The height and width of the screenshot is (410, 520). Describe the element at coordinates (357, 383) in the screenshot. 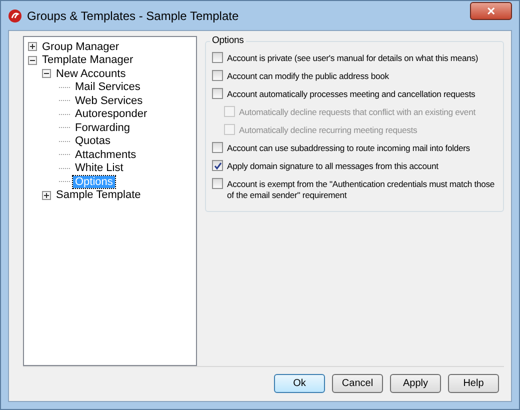

I see `dialog-button: Cancel` at that location.